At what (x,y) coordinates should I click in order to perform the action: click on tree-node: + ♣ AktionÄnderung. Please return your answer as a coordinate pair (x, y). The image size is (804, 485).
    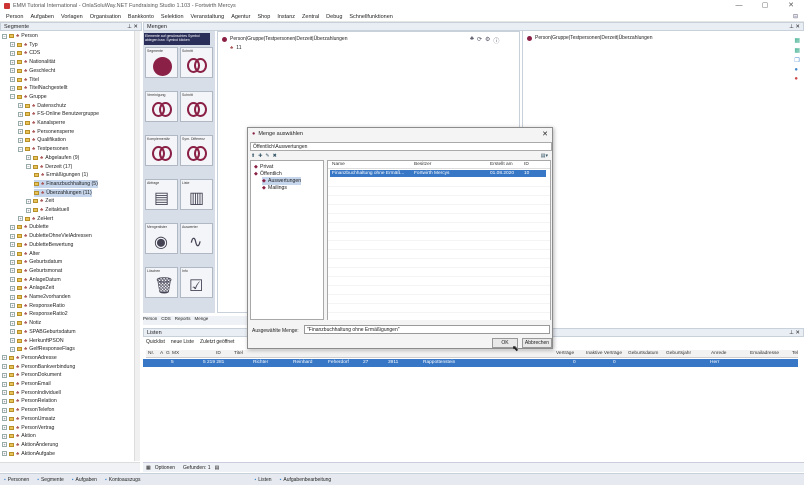
    Looking at the image, I should click on (30, 445).